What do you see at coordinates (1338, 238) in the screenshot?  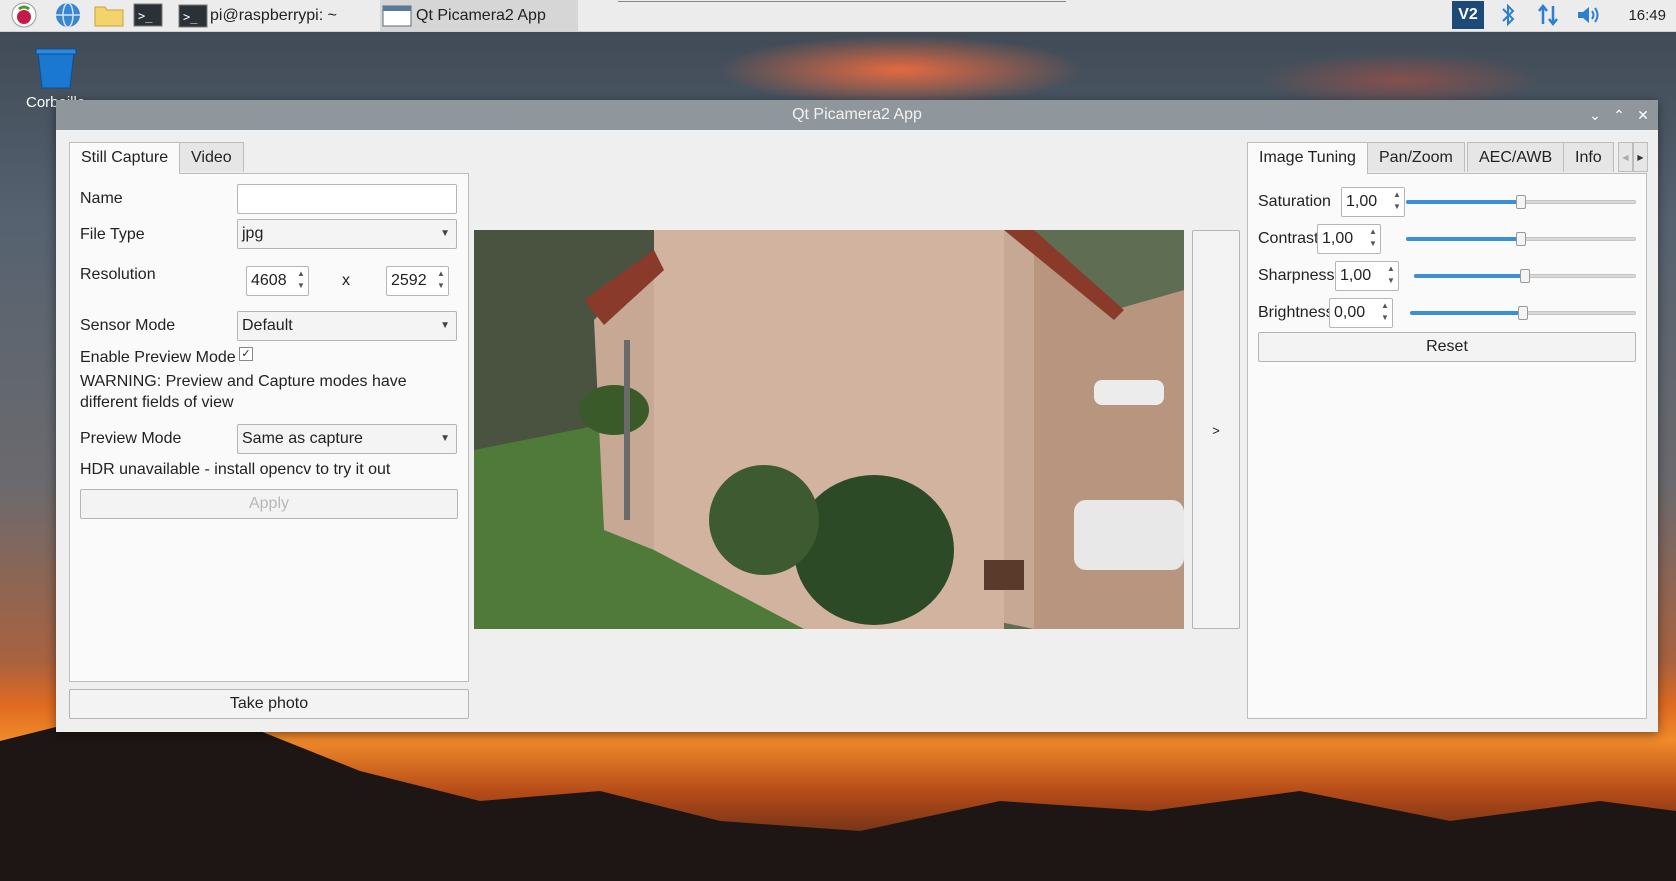 I see `contrast-value: 1,00` at bounding box center [1338, 238].